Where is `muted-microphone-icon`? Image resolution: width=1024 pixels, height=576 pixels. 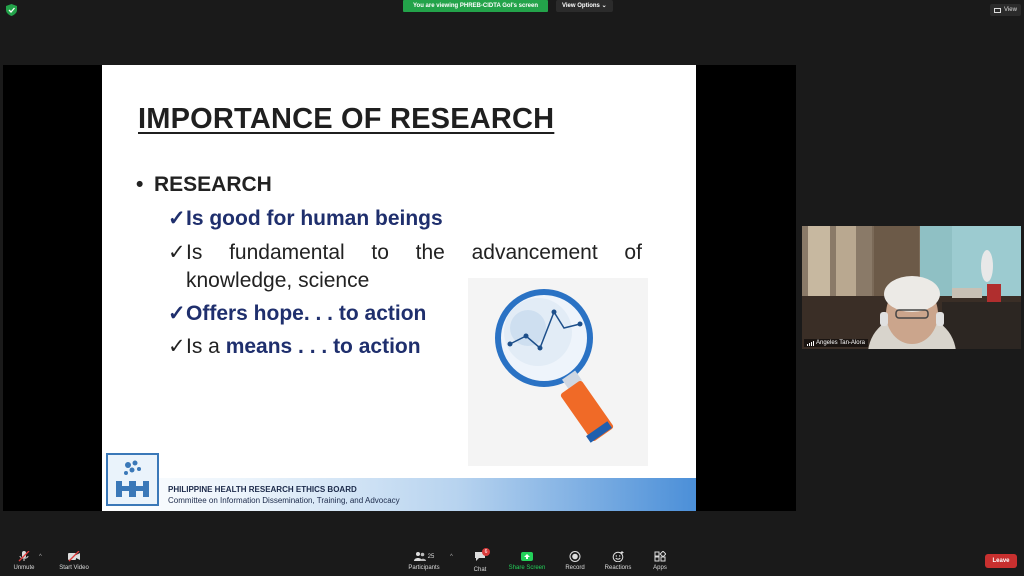 muted-microphone-icon is located at coordinates (24, 556).